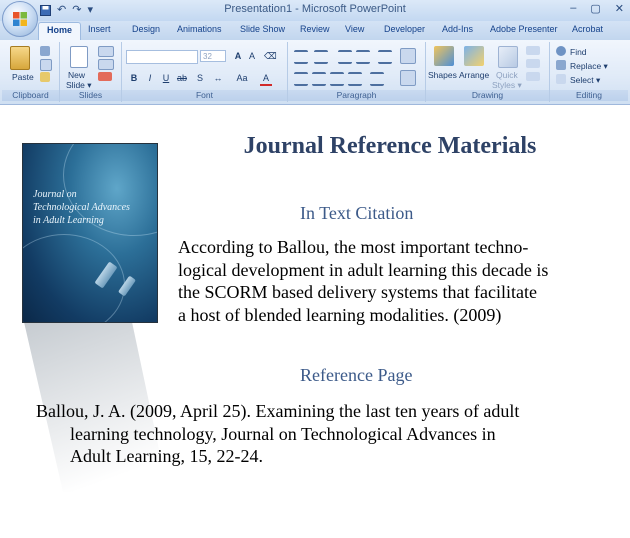 The height and width of the screenshot is (538, 630). I want to click on slides-group-label: Slides, so click(90, 95).